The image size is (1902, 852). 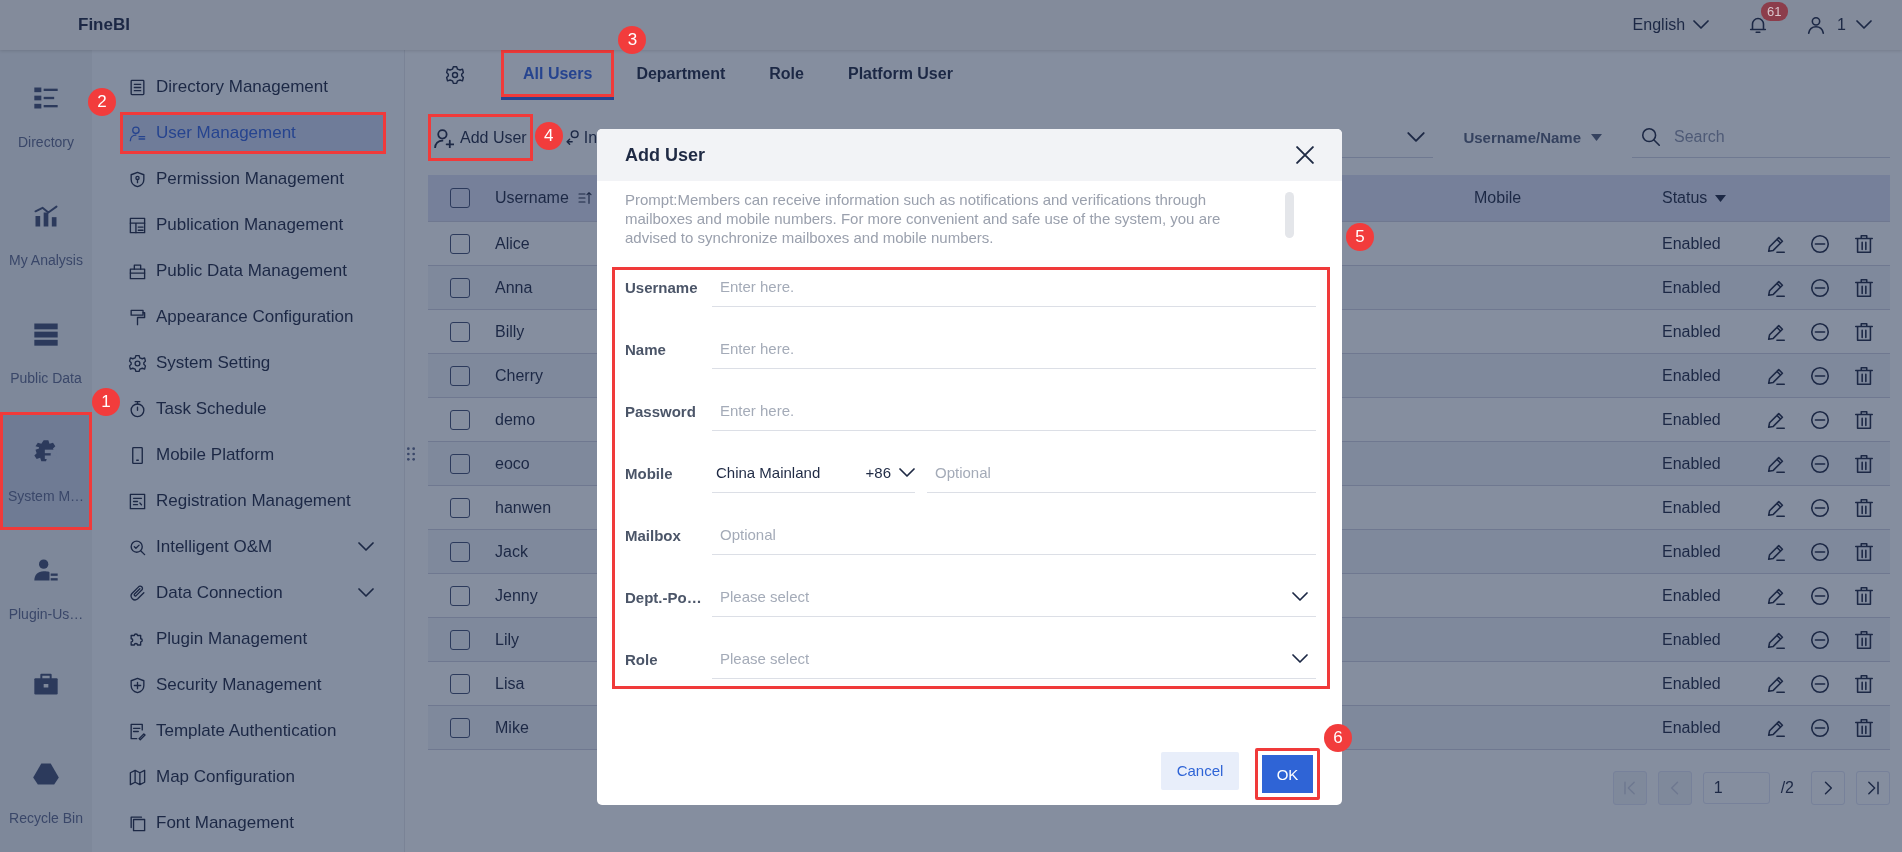 What do you see at coordinates (253, 455) in the screenshot?
I see `menu-item: Mobile Platform` at bounding box center [253, 455].